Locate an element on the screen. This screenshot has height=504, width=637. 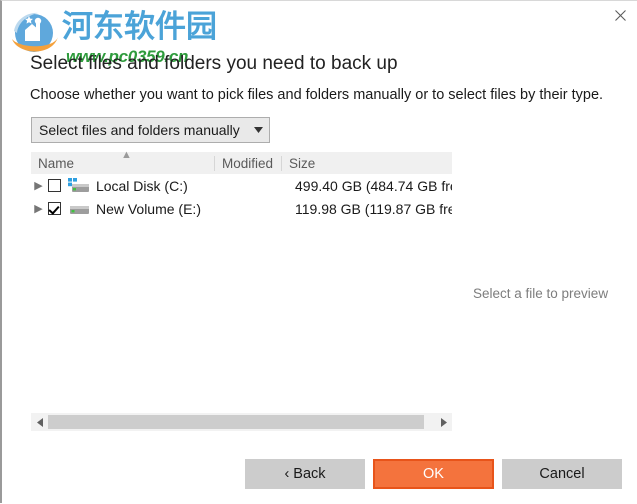
chevron-down-icon is located at coordinates (258, 130).